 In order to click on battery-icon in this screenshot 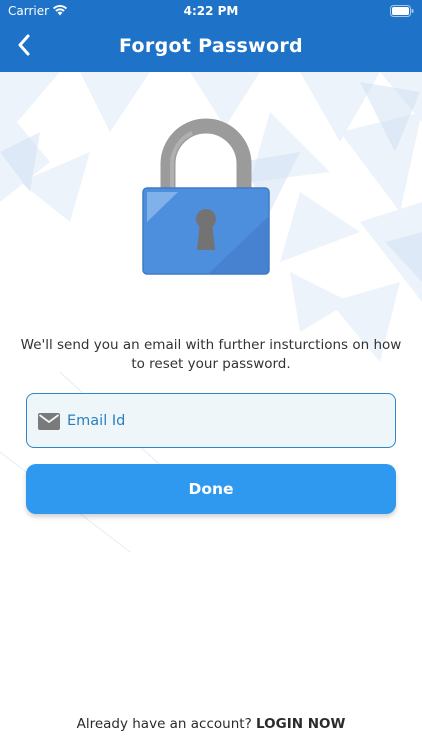, I will do `click(402, 12)`.